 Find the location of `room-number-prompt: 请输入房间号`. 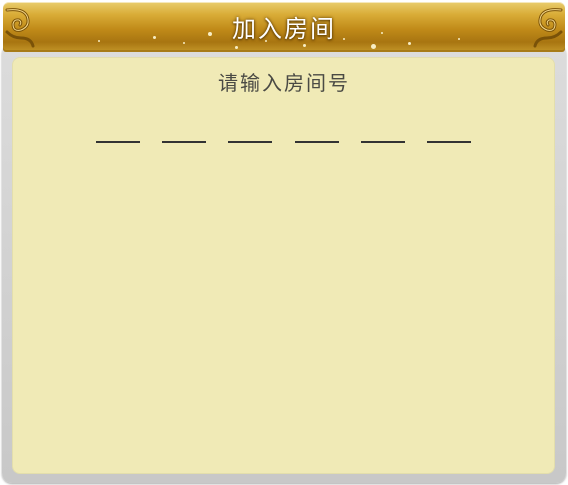

room-number-prompt: 请输入房间号 is located at coordinates (284, 83).